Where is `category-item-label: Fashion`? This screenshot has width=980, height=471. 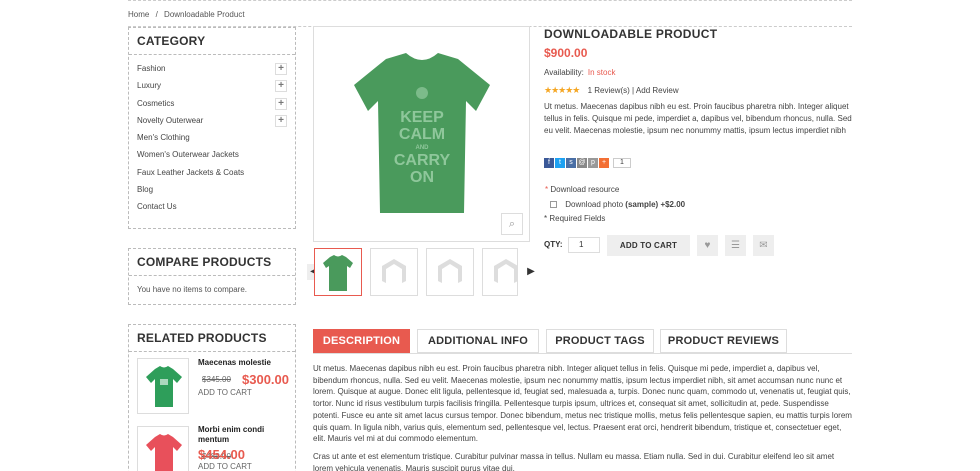
category-item-label: Fashion is located at coordinates (151, 68).